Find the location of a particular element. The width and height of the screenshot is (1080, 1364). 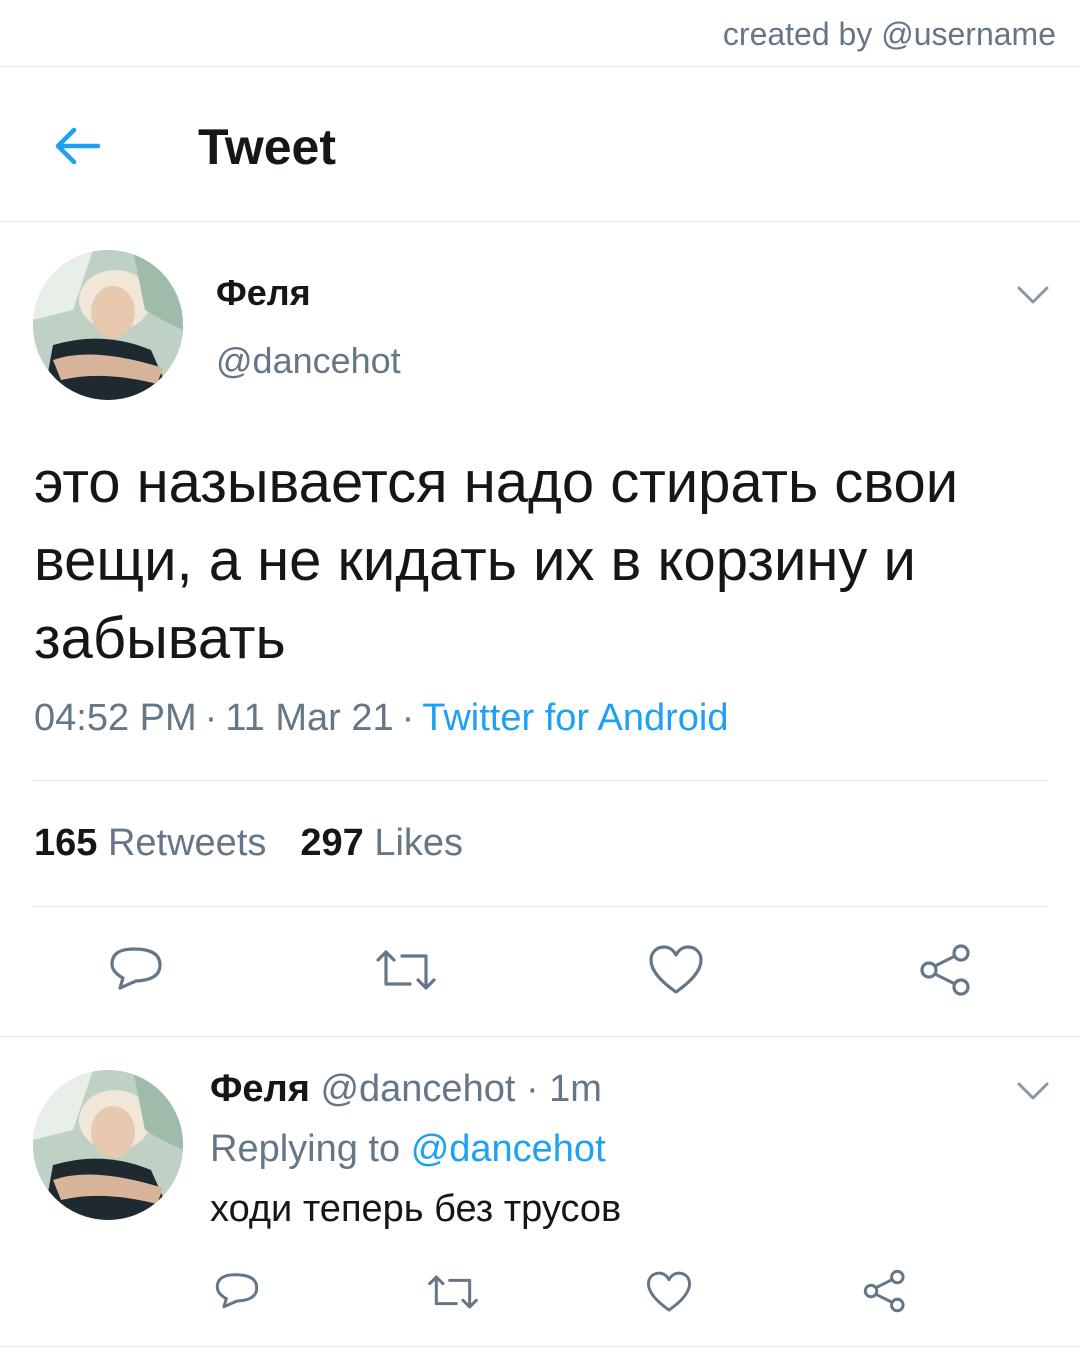

reply-reply-button is located at coordinates (237, 1292).